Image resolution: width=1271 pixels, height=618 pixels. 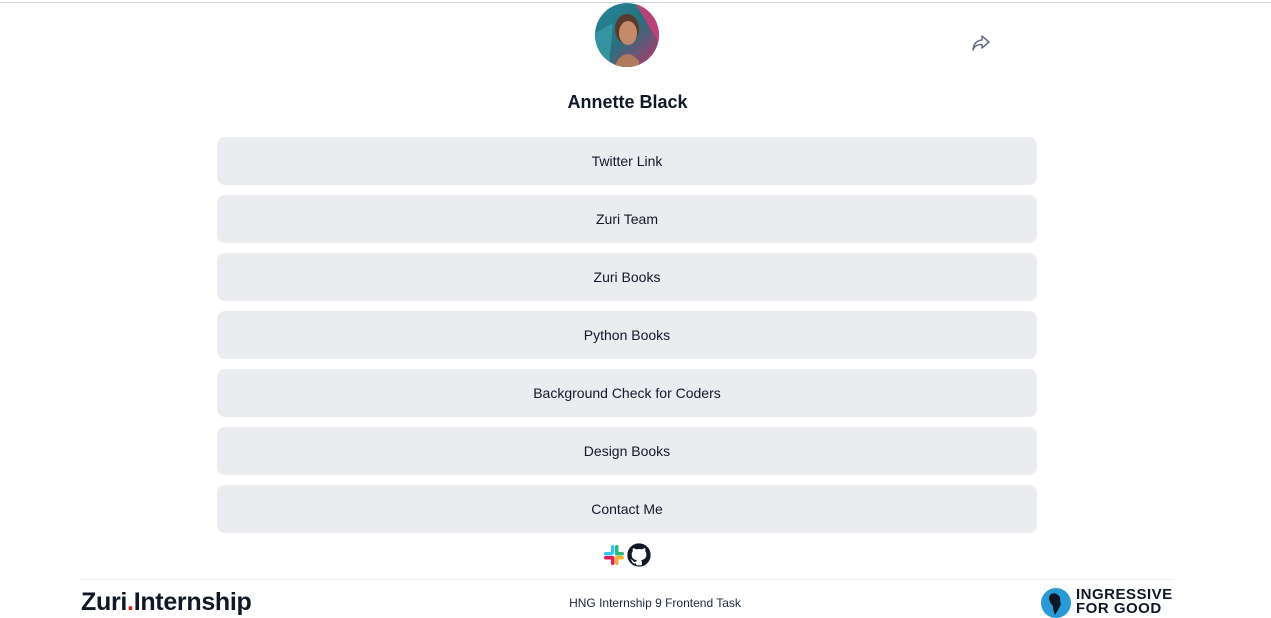 What do you see at coordinates (627, 451) in the screenshot?
I see `link-design-books: Design Books` at bounding box center [627, 451].